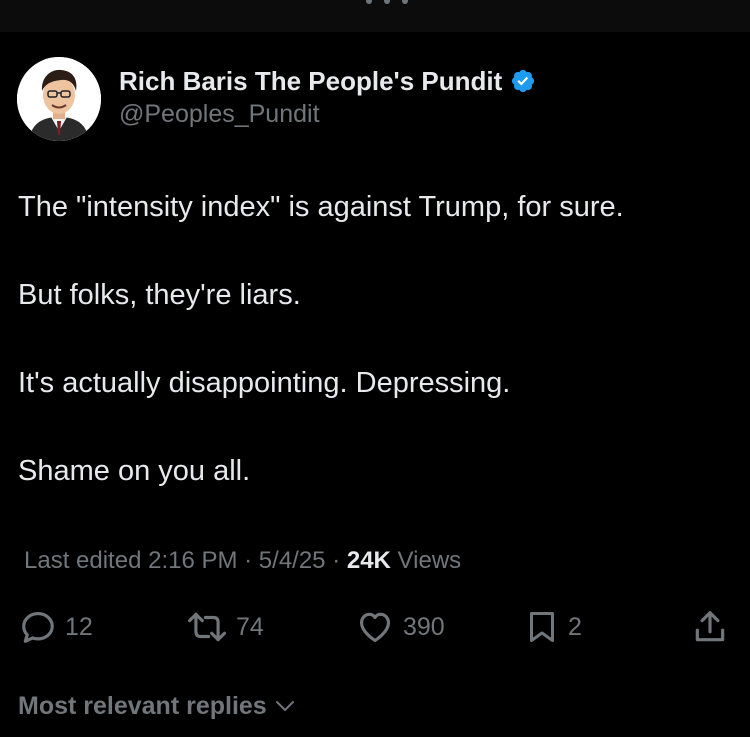 The image size is (750, 737). What do you see at coordinates (159, 295) in the screenshot?
I see `post-paragraph: But folks, they're liars.` at bounding box center [159, 295].